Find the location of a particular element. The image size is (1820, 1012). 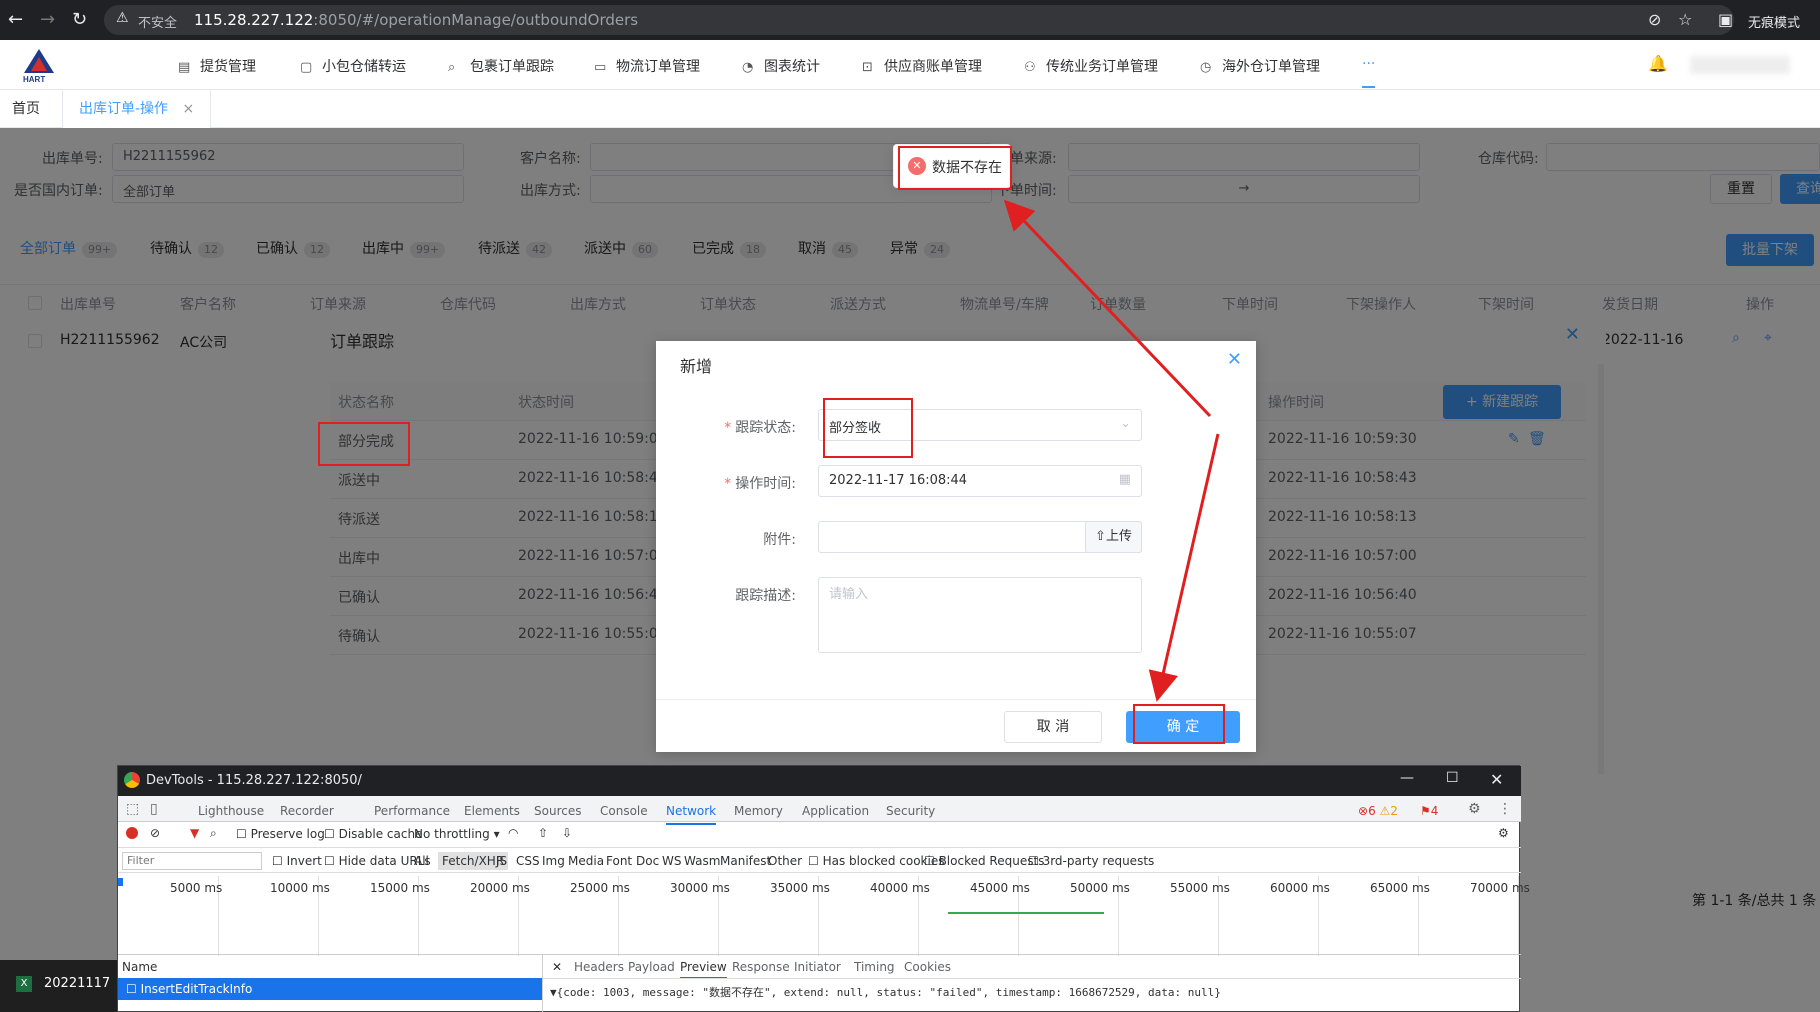

filter-all: All is located at coordinates (421, 861).